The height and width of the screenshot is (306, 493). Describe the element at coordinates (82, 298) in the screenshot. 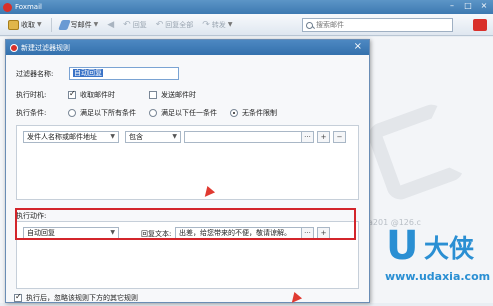

I see `ignore-rules-label: 执行后，忽略该规则下方的其它规则` at that location.